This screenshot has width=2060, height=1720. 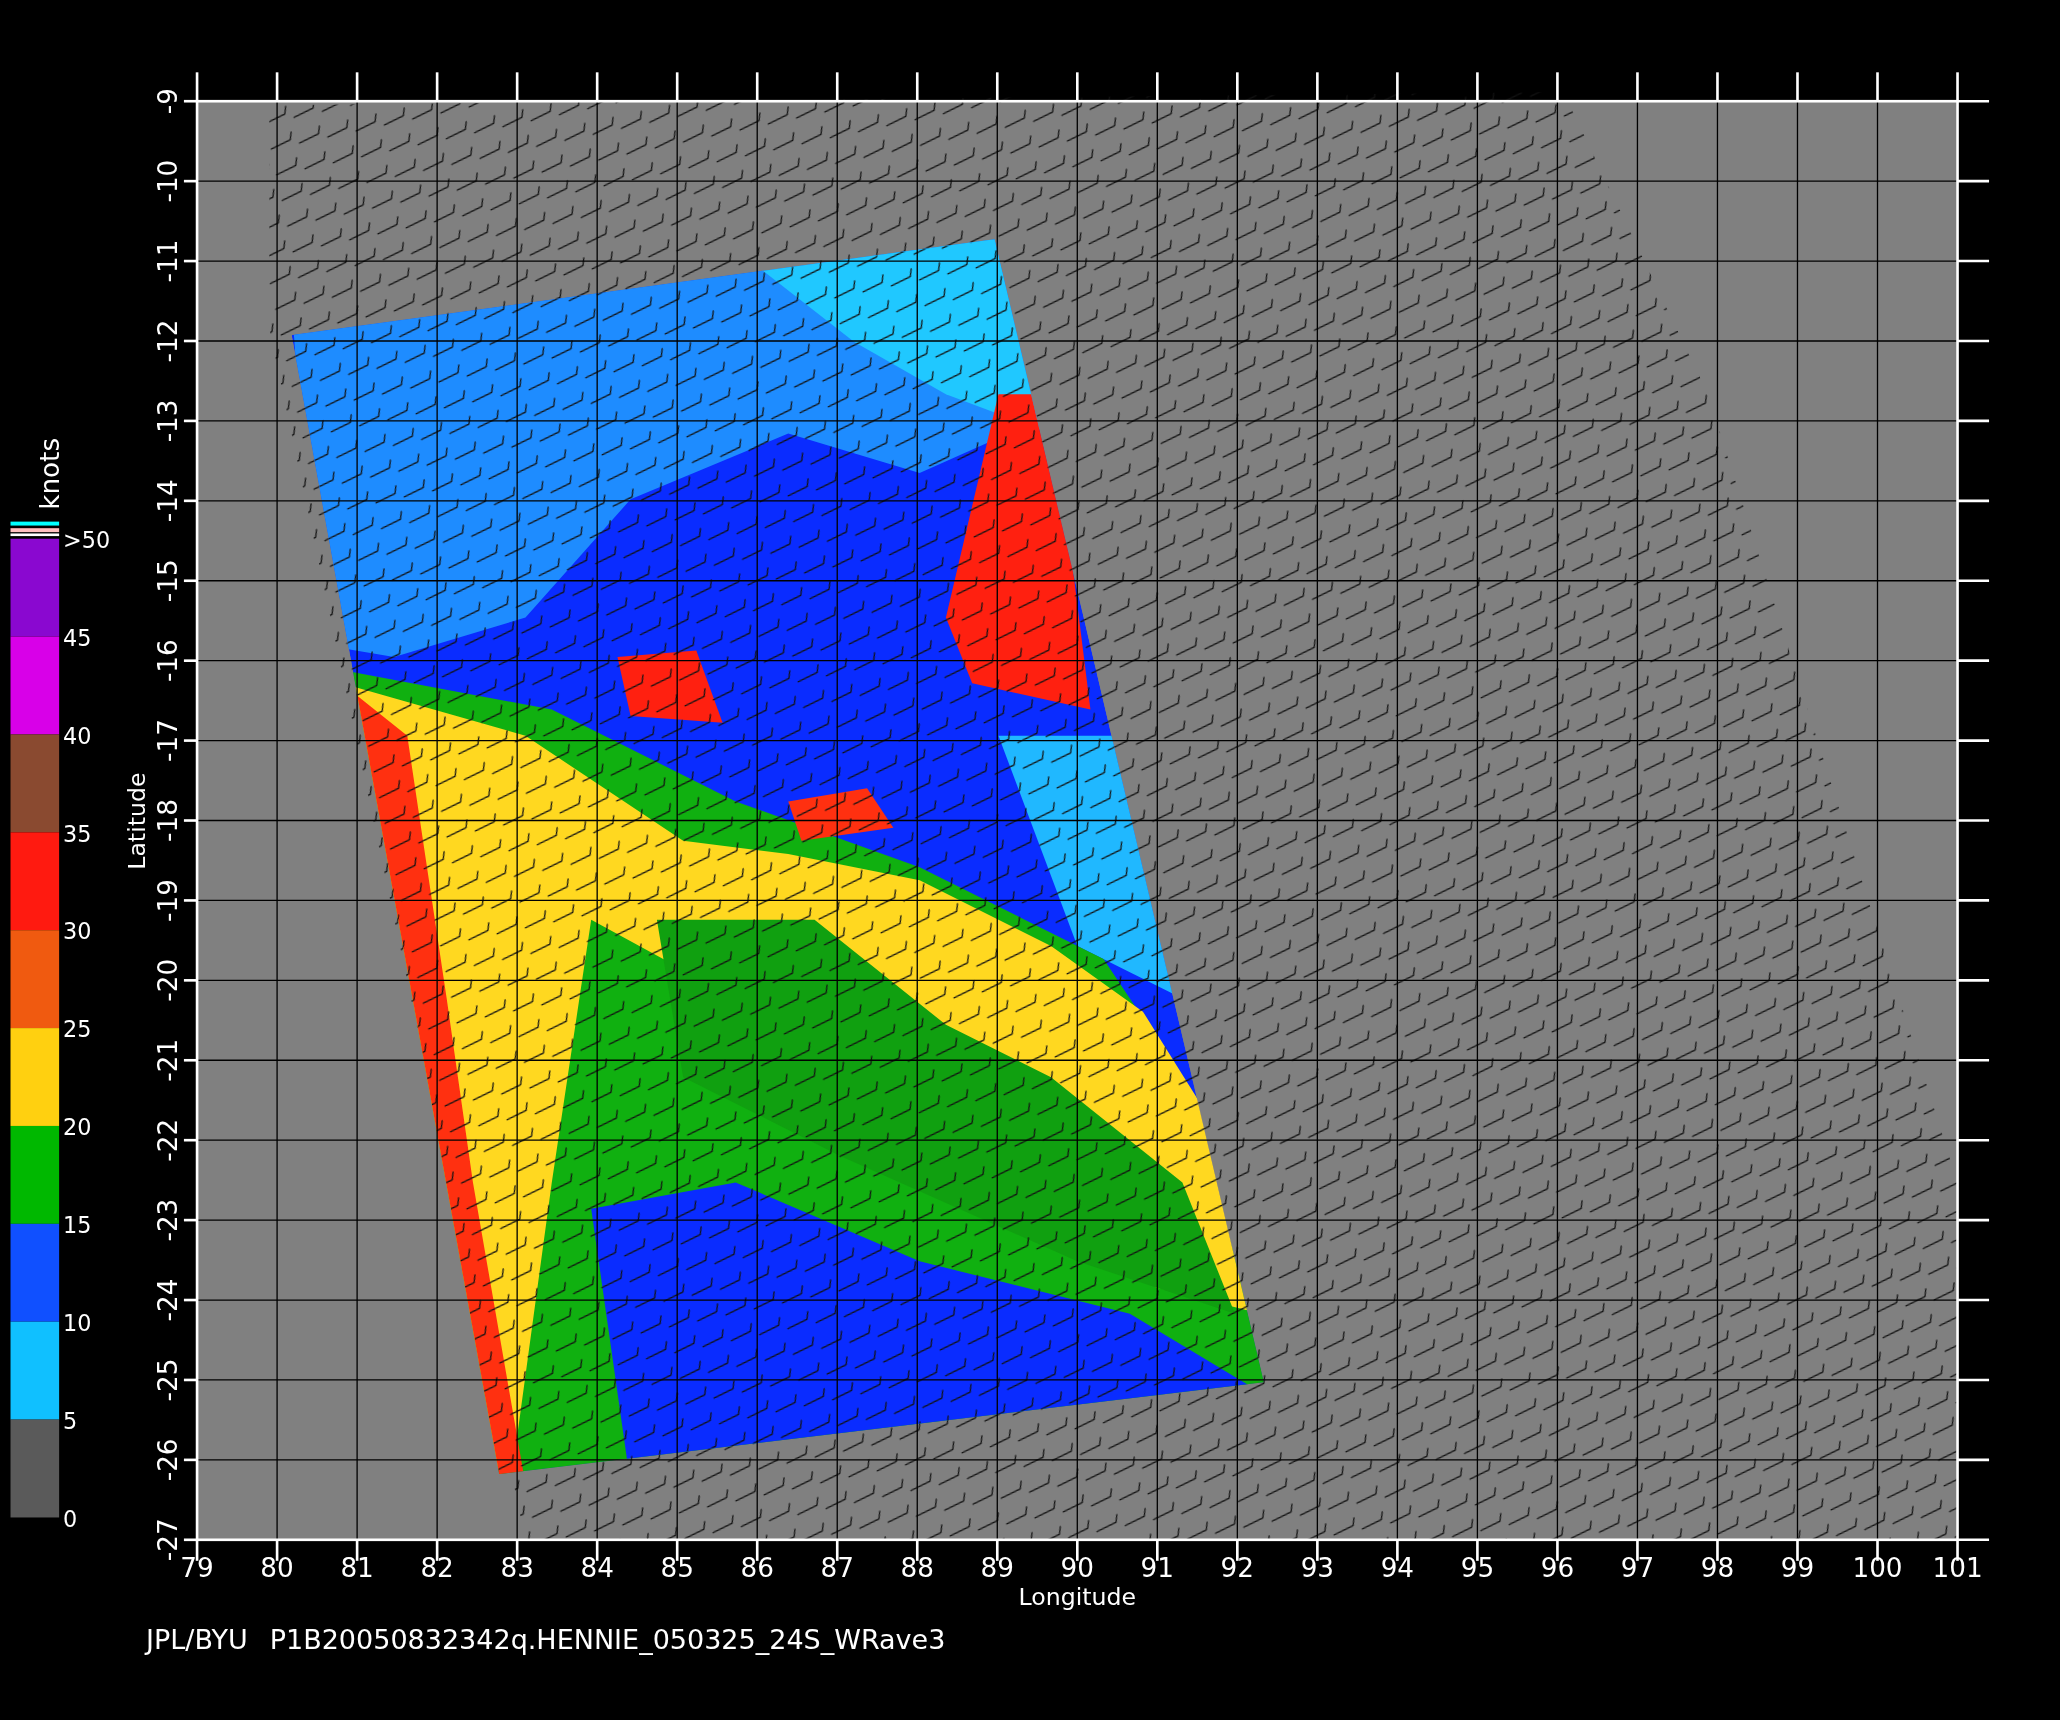 I want to click on legend-label: 25, so click(x=77, y=1029).